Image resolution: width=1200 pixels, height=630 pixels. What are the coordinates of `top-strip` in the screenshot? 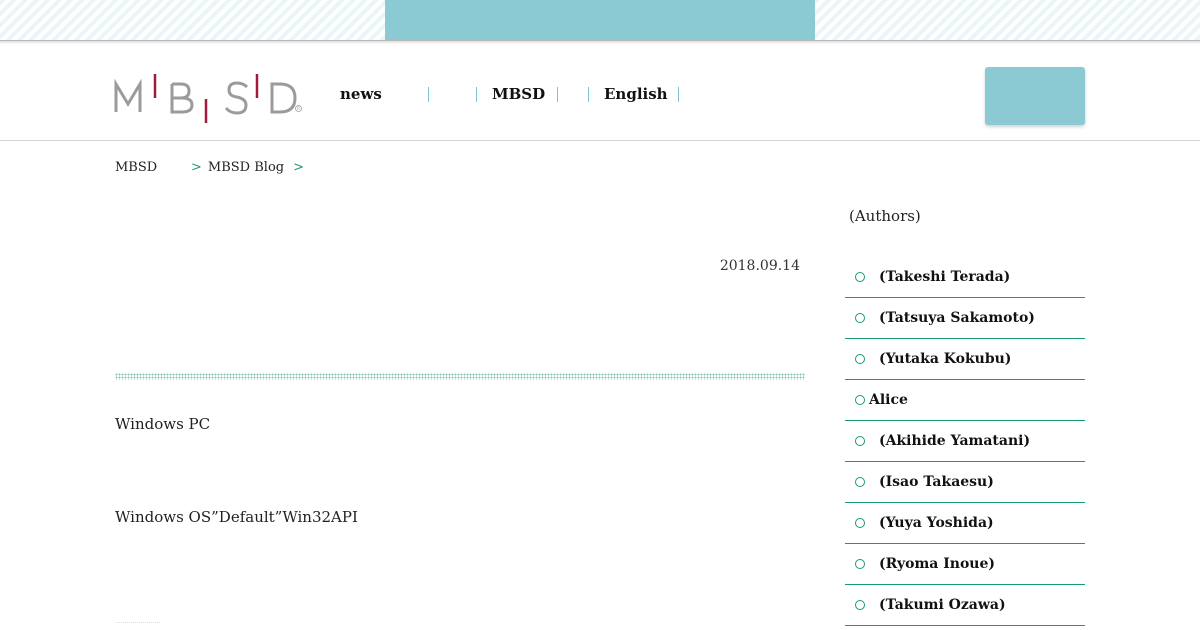 It's located at (600, 20).